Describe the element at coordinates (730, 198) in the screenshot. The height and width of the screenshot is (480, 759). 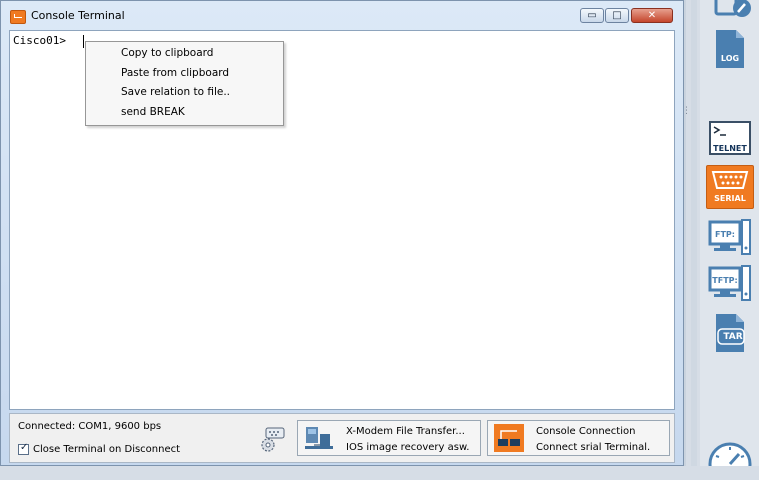
I see `toolbar-serial-label: SERIAL` at that location.